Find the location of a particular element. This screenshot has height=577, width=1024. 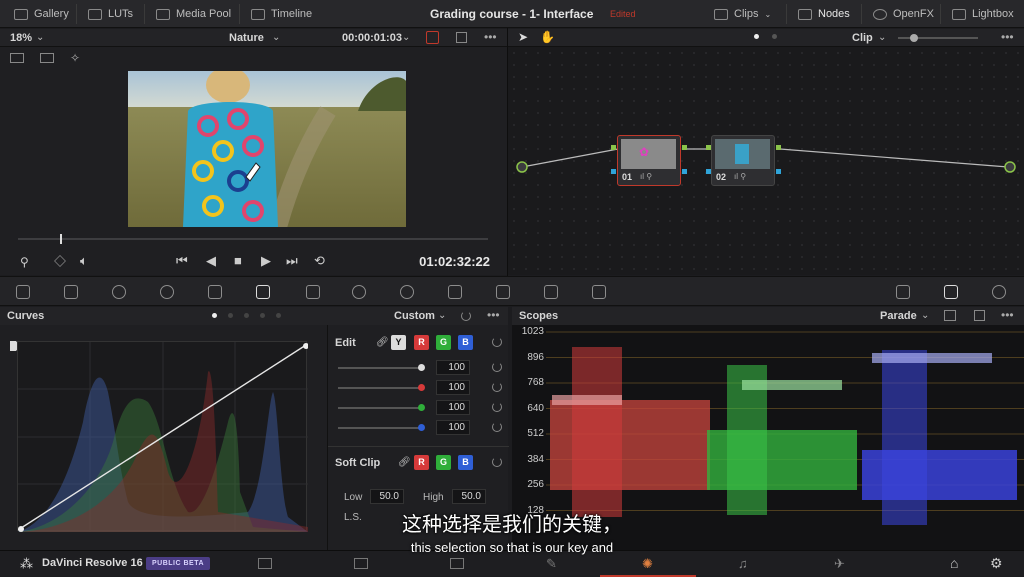

video-frame is located at coordinates (267, 149).